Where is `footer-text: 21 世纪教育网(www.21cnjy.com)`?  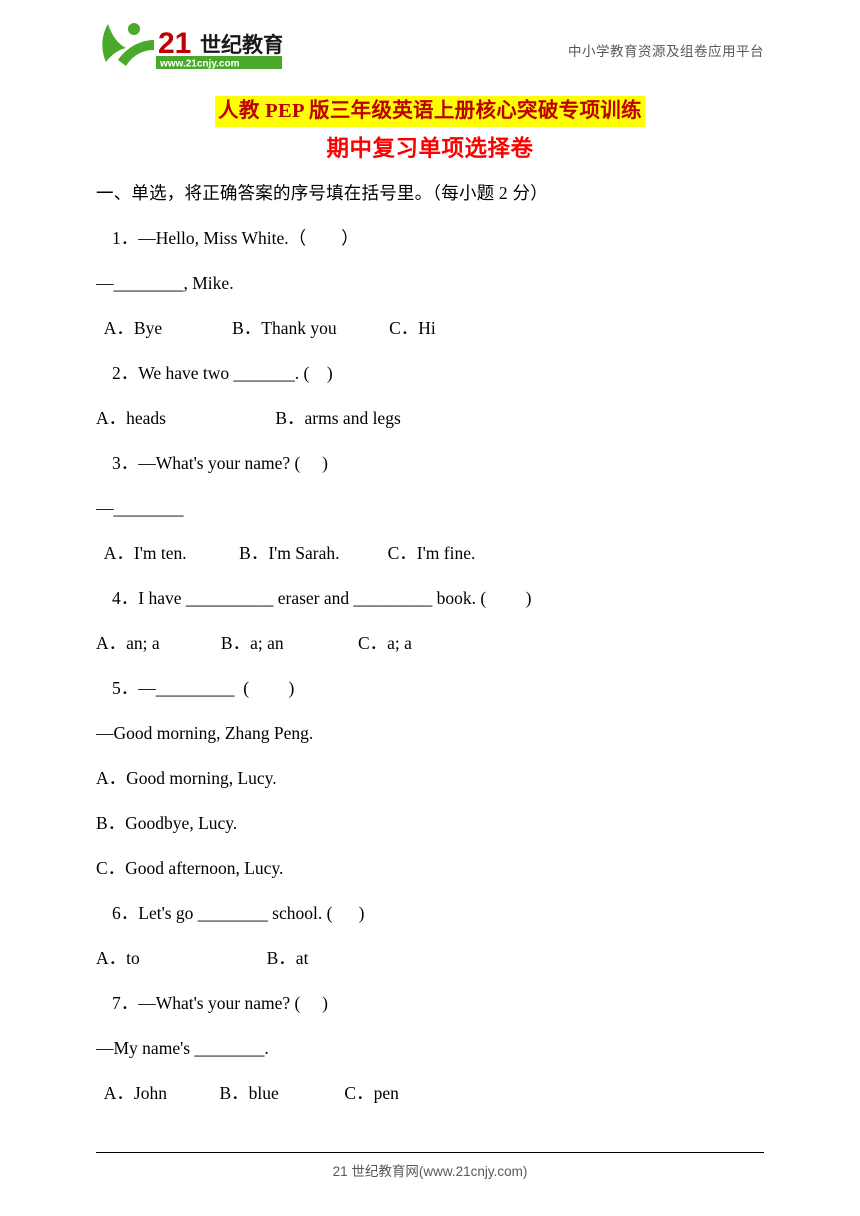 footer-text: 21 世纪教育网(www.21cnjy.com) is located at coordinates (430, 1171).